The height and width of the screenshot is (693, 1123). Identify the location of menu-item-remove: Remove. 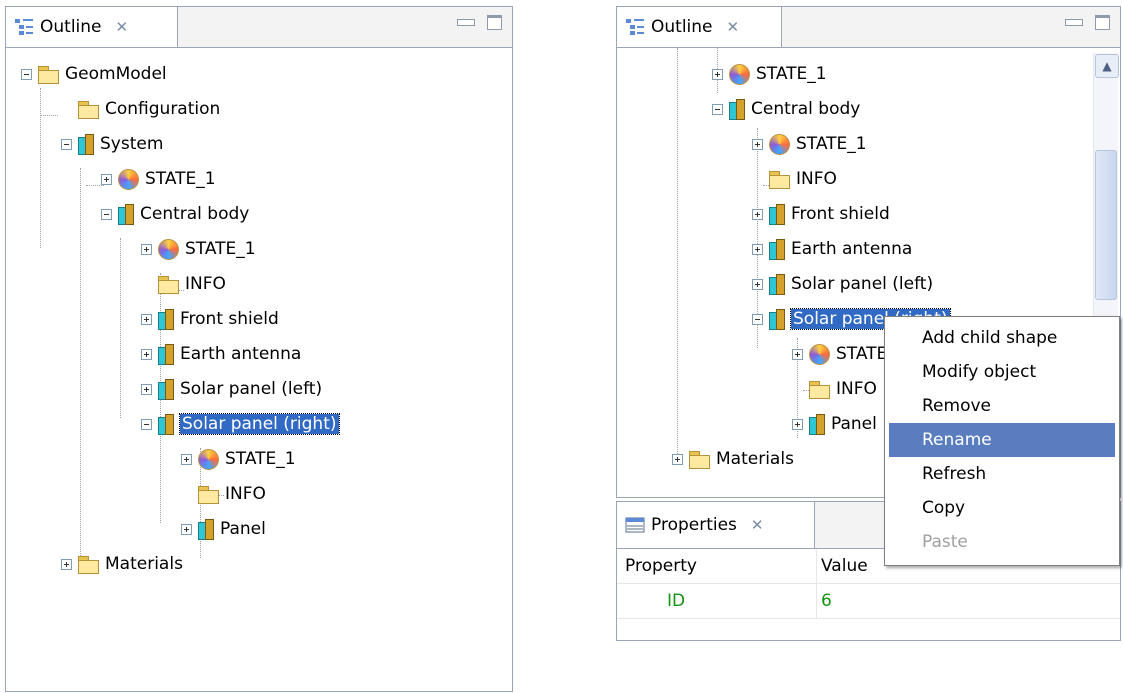
(1002, 406).